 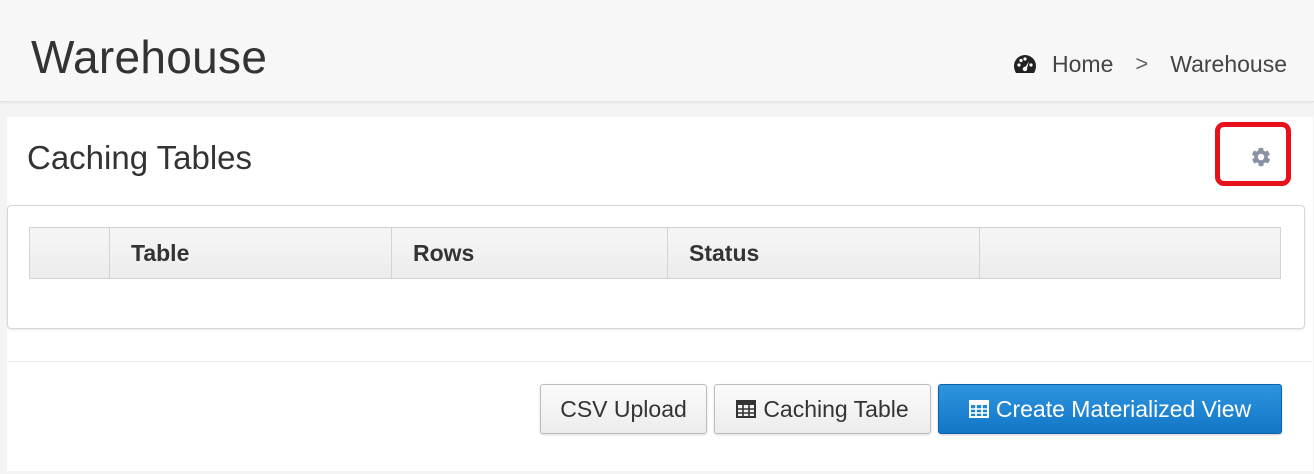 What do you see at coordinates (1149, 64) in the screenshot?
I see `breadcrumb: Home > Warehouse` at bounding box center [1149, 64].